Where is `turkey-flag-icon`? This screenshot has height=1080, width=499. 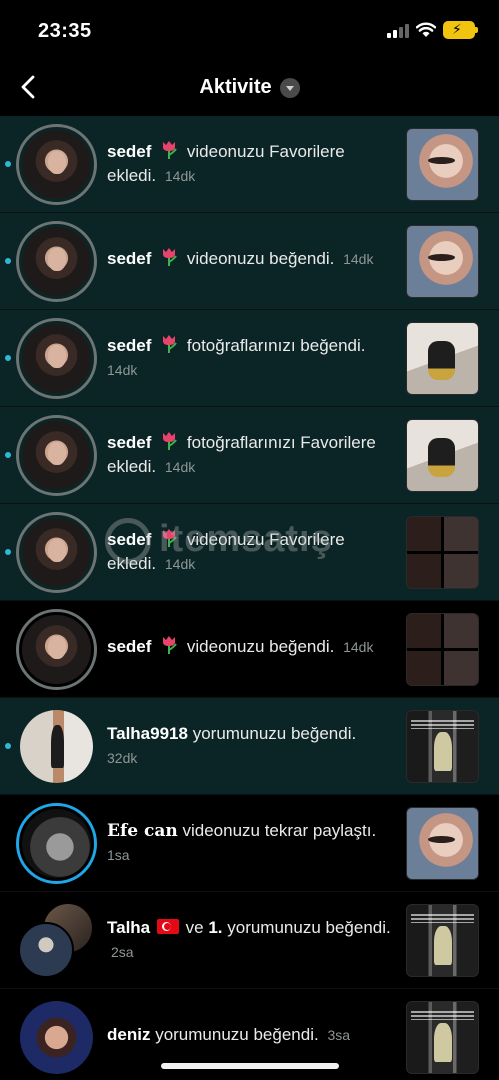 turkey-flag-icon is located at coordinates (167, 926).